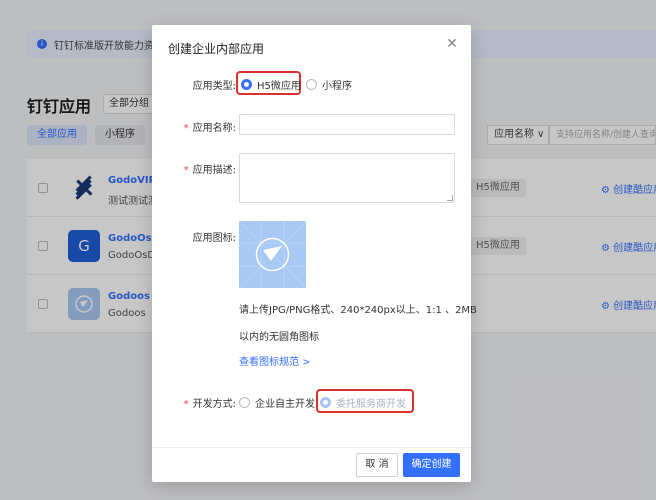 Image resolution: width=656 pixels, height=500 pixels. Describe the element at coordinates (272, 254) in the screenshot. I see `app-icon-upload` at that location.